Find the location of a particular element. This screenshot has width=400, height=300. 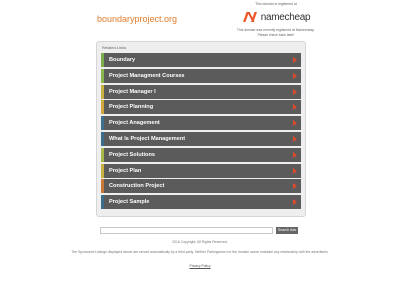

namecheap-logo: namecheap is located at coordinates (276, 17).